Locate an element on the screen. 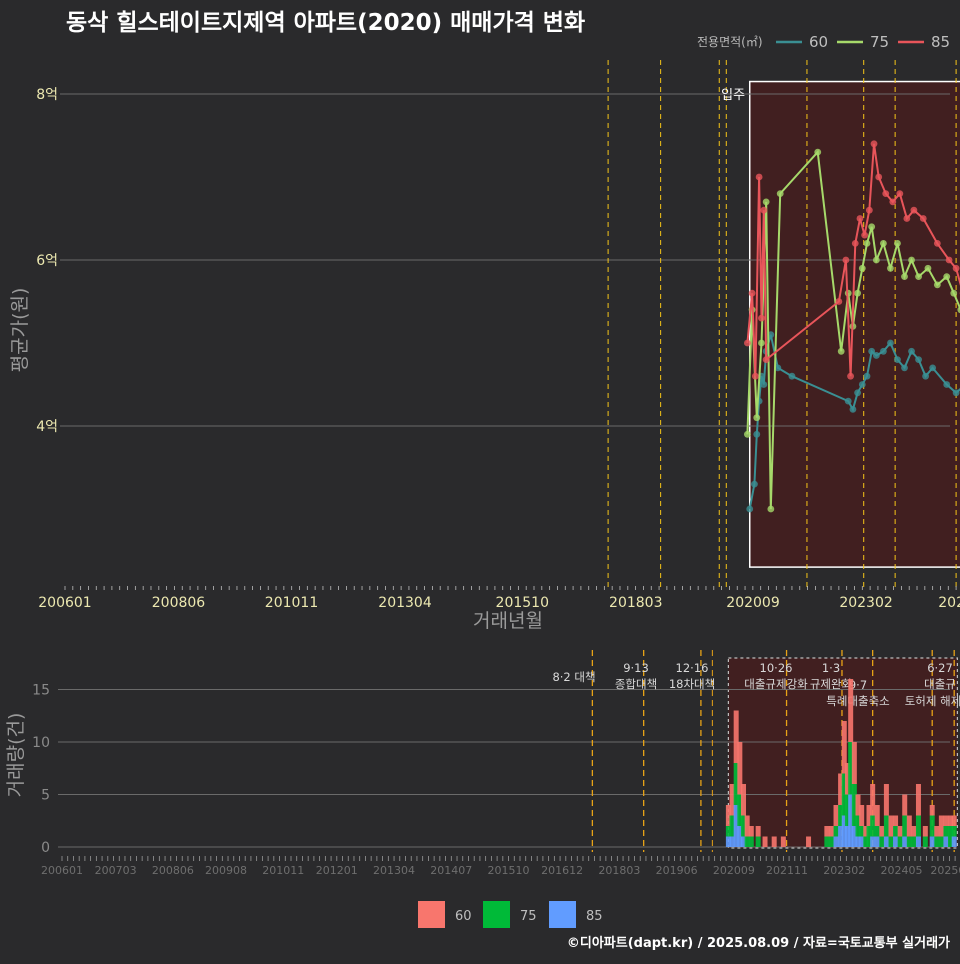 This screenshot has width=960, height=964. volume-x-tick-label: 200601 is located at coordinates (62, 870).